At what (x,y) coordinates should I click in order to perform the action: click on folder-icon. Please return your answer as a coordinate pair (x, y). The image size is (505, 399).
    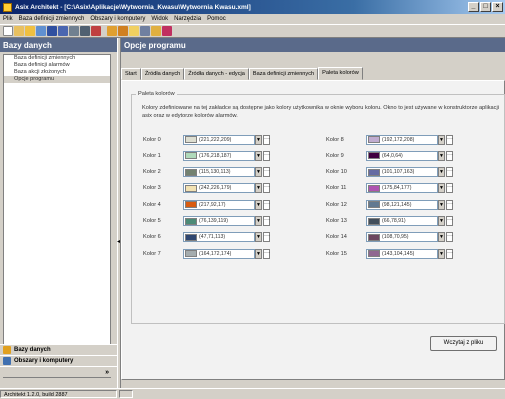
    Looking at the image, I should click on (41, 31).